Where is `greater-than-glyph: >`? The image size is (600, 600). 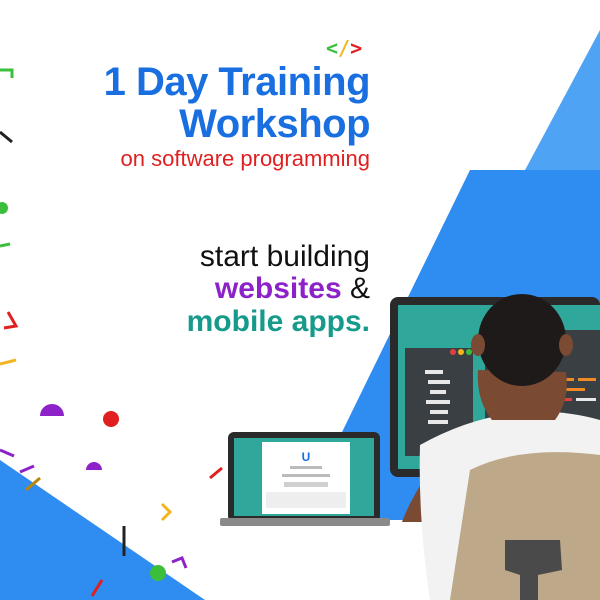
greater-than-glyph: > is located at coordinates (356, 48).